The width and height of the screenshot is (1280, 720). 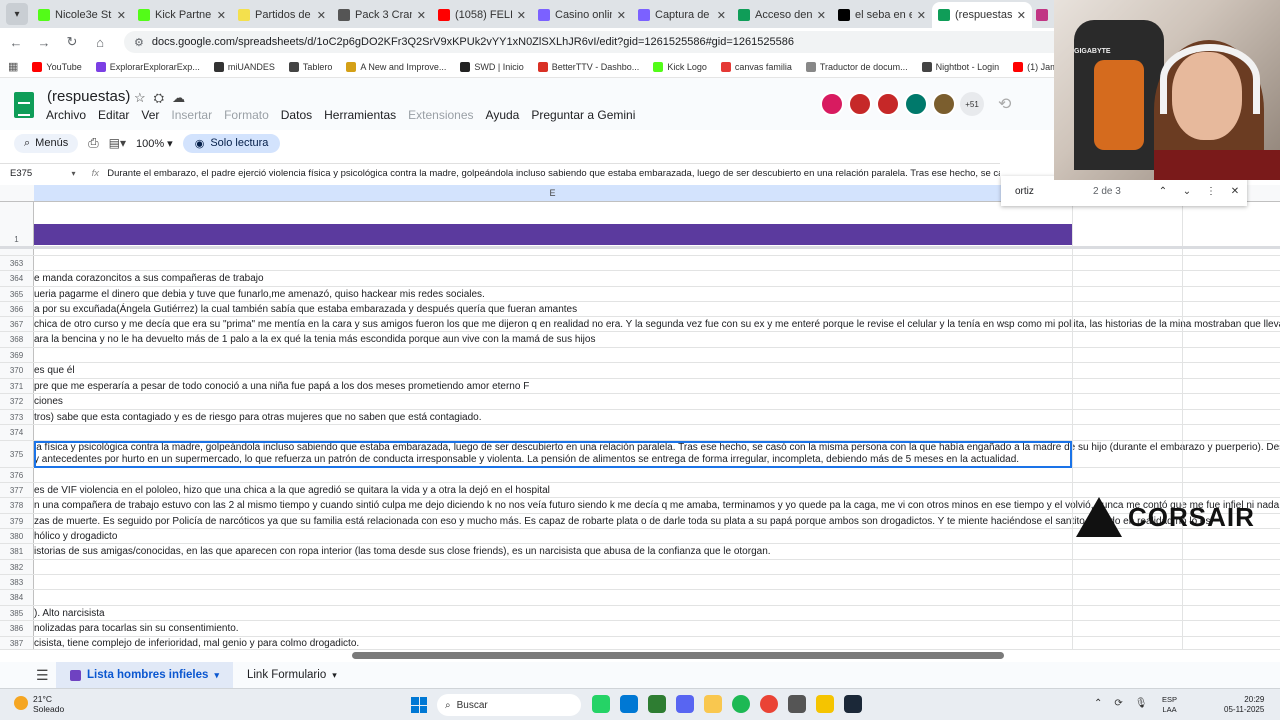 What do you see at coordinates (39, 704) in the screenshot?
I see `weather-widget: 21°C Soleado` at bounding box center [39, 704].